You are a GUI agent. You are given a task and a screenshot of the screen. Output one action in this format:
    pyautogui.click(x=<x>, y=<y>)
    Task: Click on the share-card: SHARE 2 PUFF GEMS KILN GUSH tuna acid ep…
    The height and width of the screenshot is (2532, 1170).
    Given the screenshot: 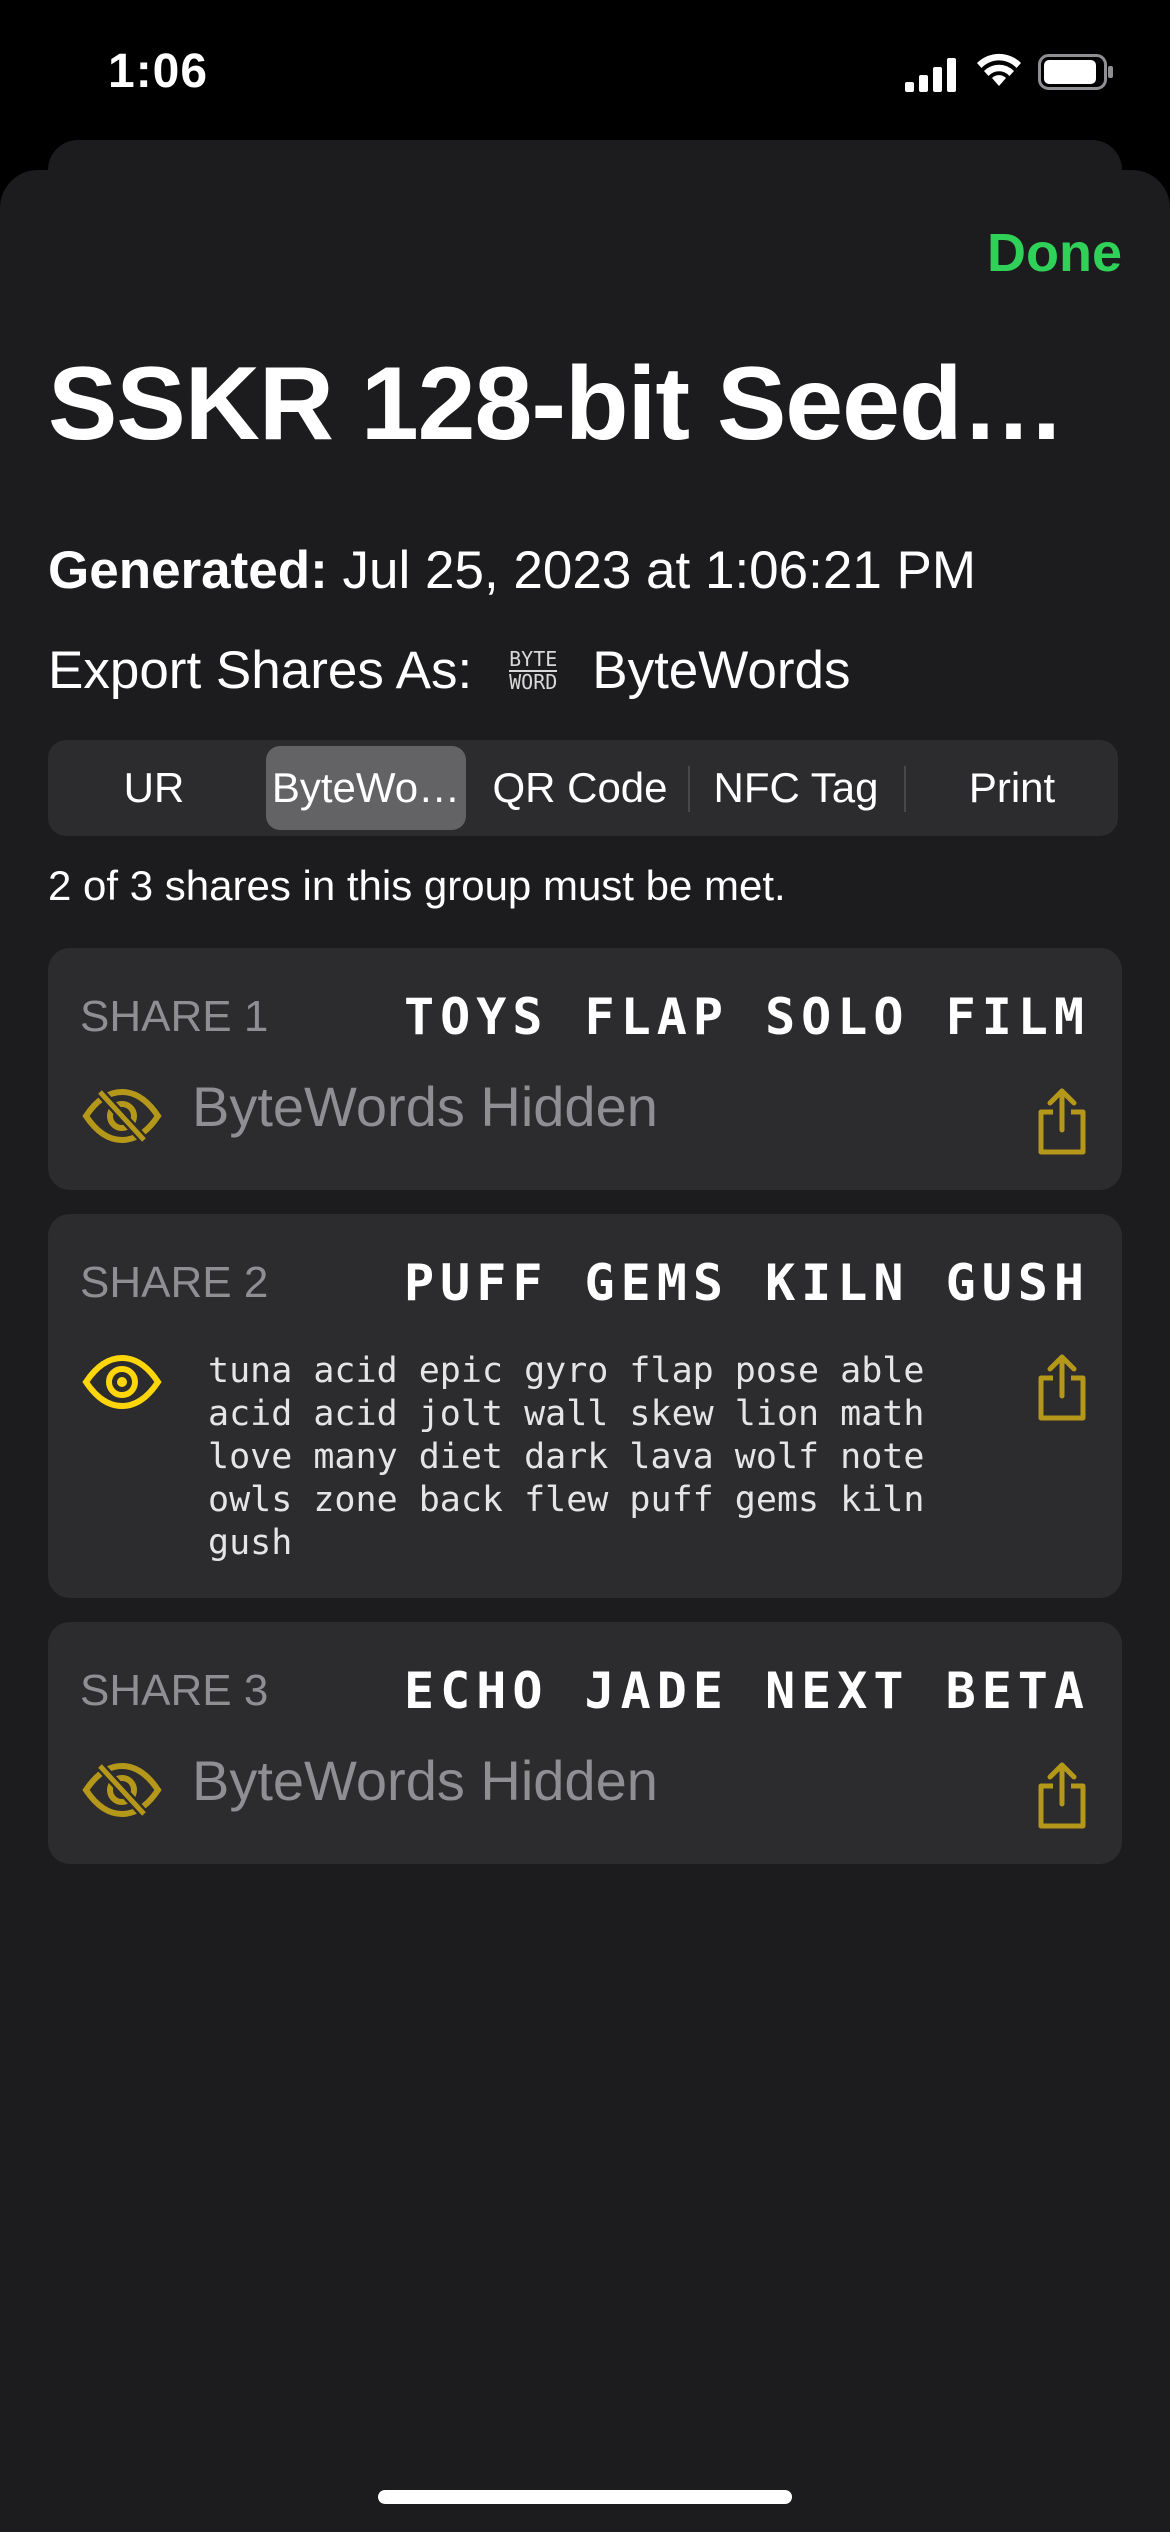 What is the action you would take?
    pyautogui.click(x=585, y=1406)
    